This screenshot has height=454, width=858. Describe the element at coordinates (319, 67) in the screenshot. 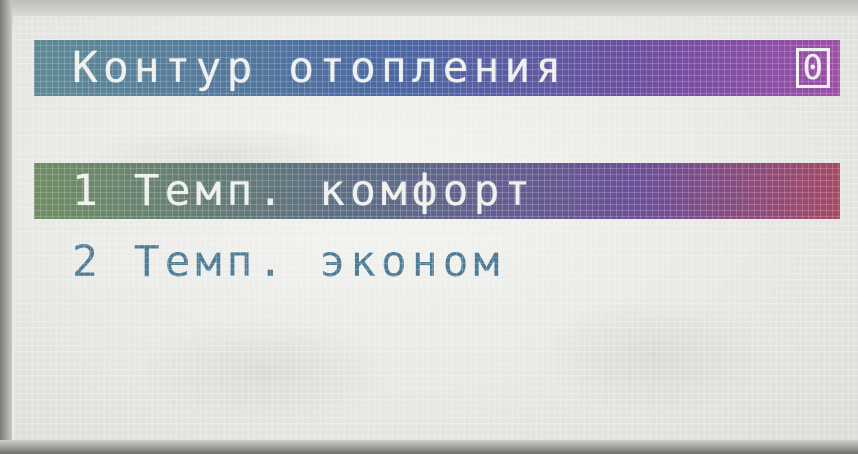

I see `header-title: Контур отопления` at that location.